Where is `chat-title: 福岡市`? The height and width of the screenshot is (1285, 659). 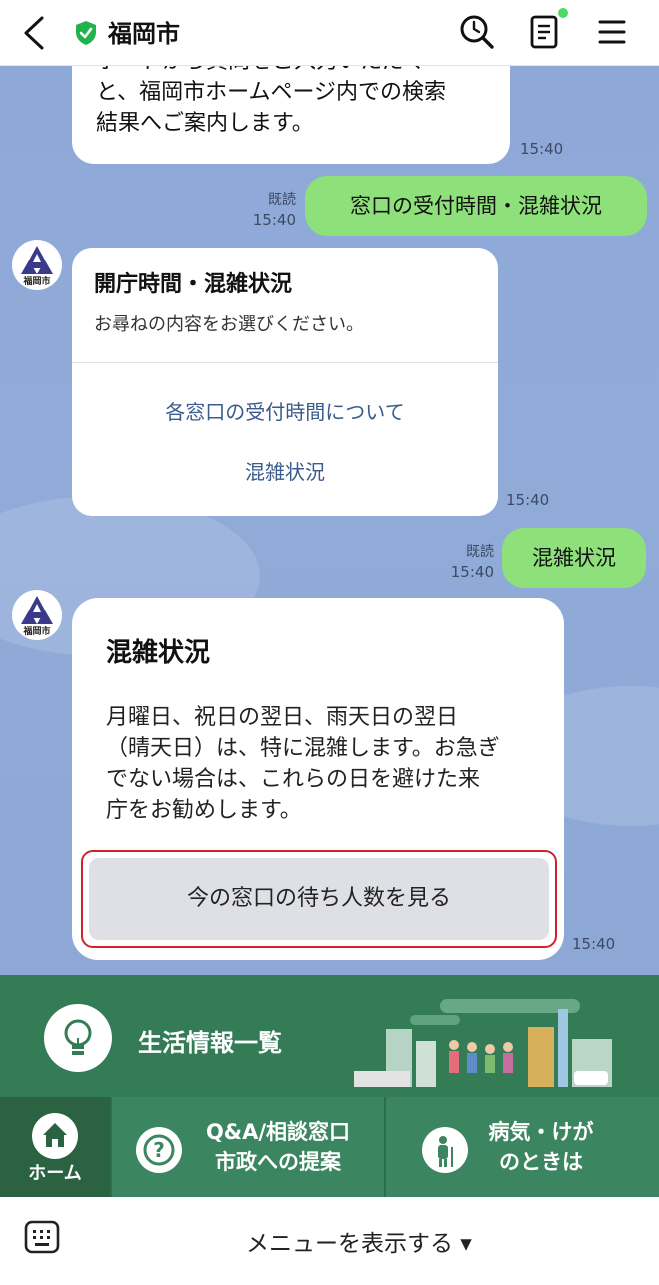 chat-title: 福岡市 is located at coordinates (144, 34).